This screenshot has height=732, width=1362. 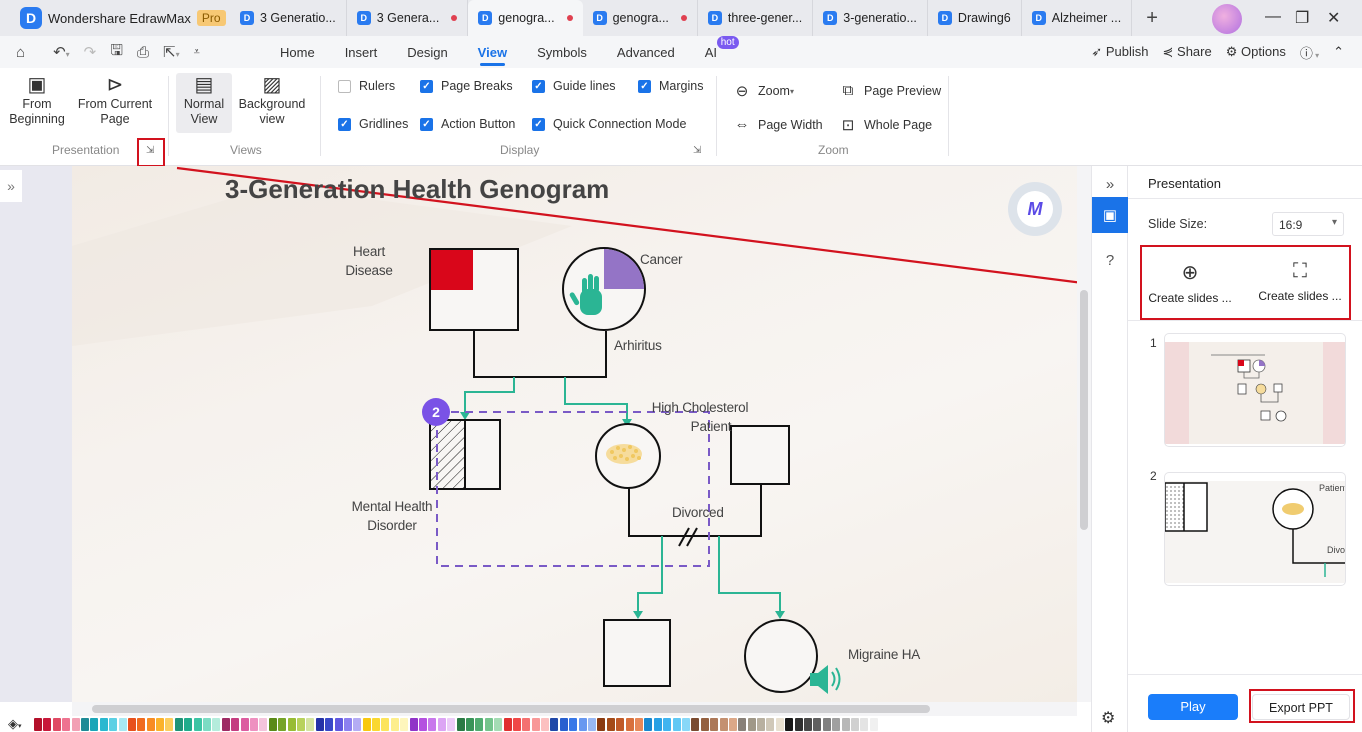 I want to click on undo-icon: ↶▾, so click(x=61, y=52).